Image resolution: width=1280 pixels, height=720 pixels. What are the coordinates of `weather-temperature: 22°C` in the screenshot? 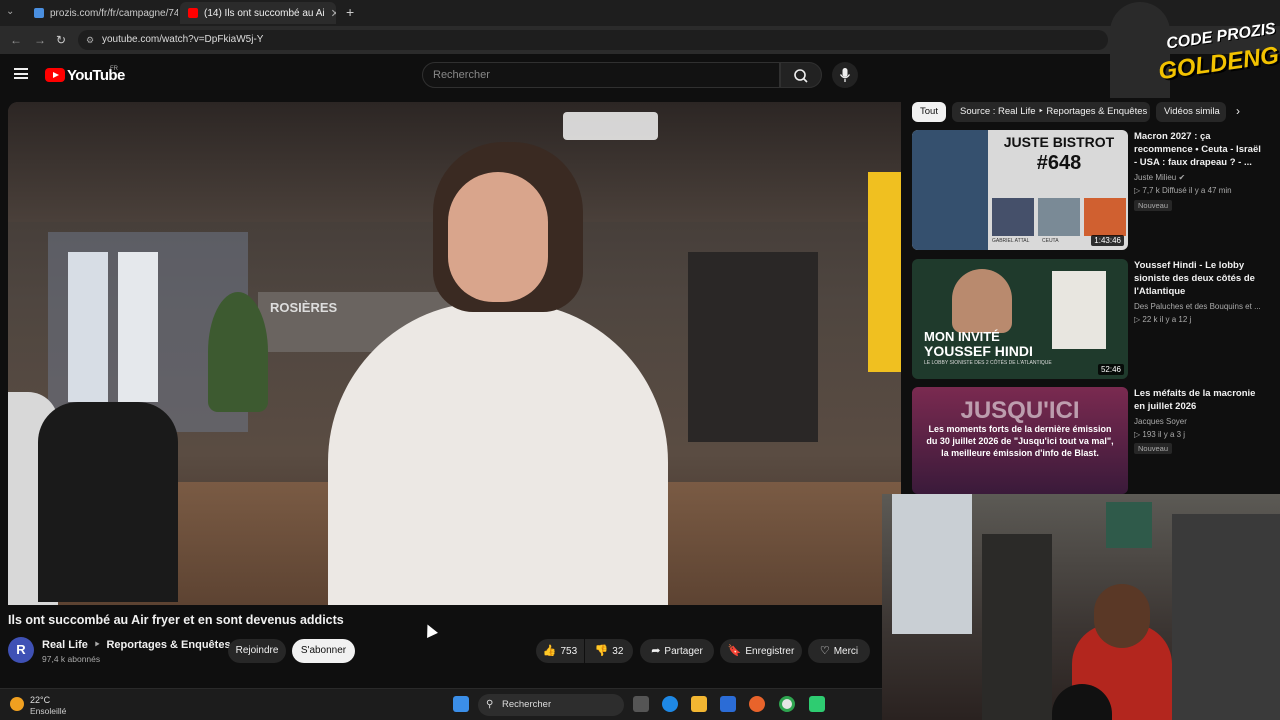 It's located at (40, 700).